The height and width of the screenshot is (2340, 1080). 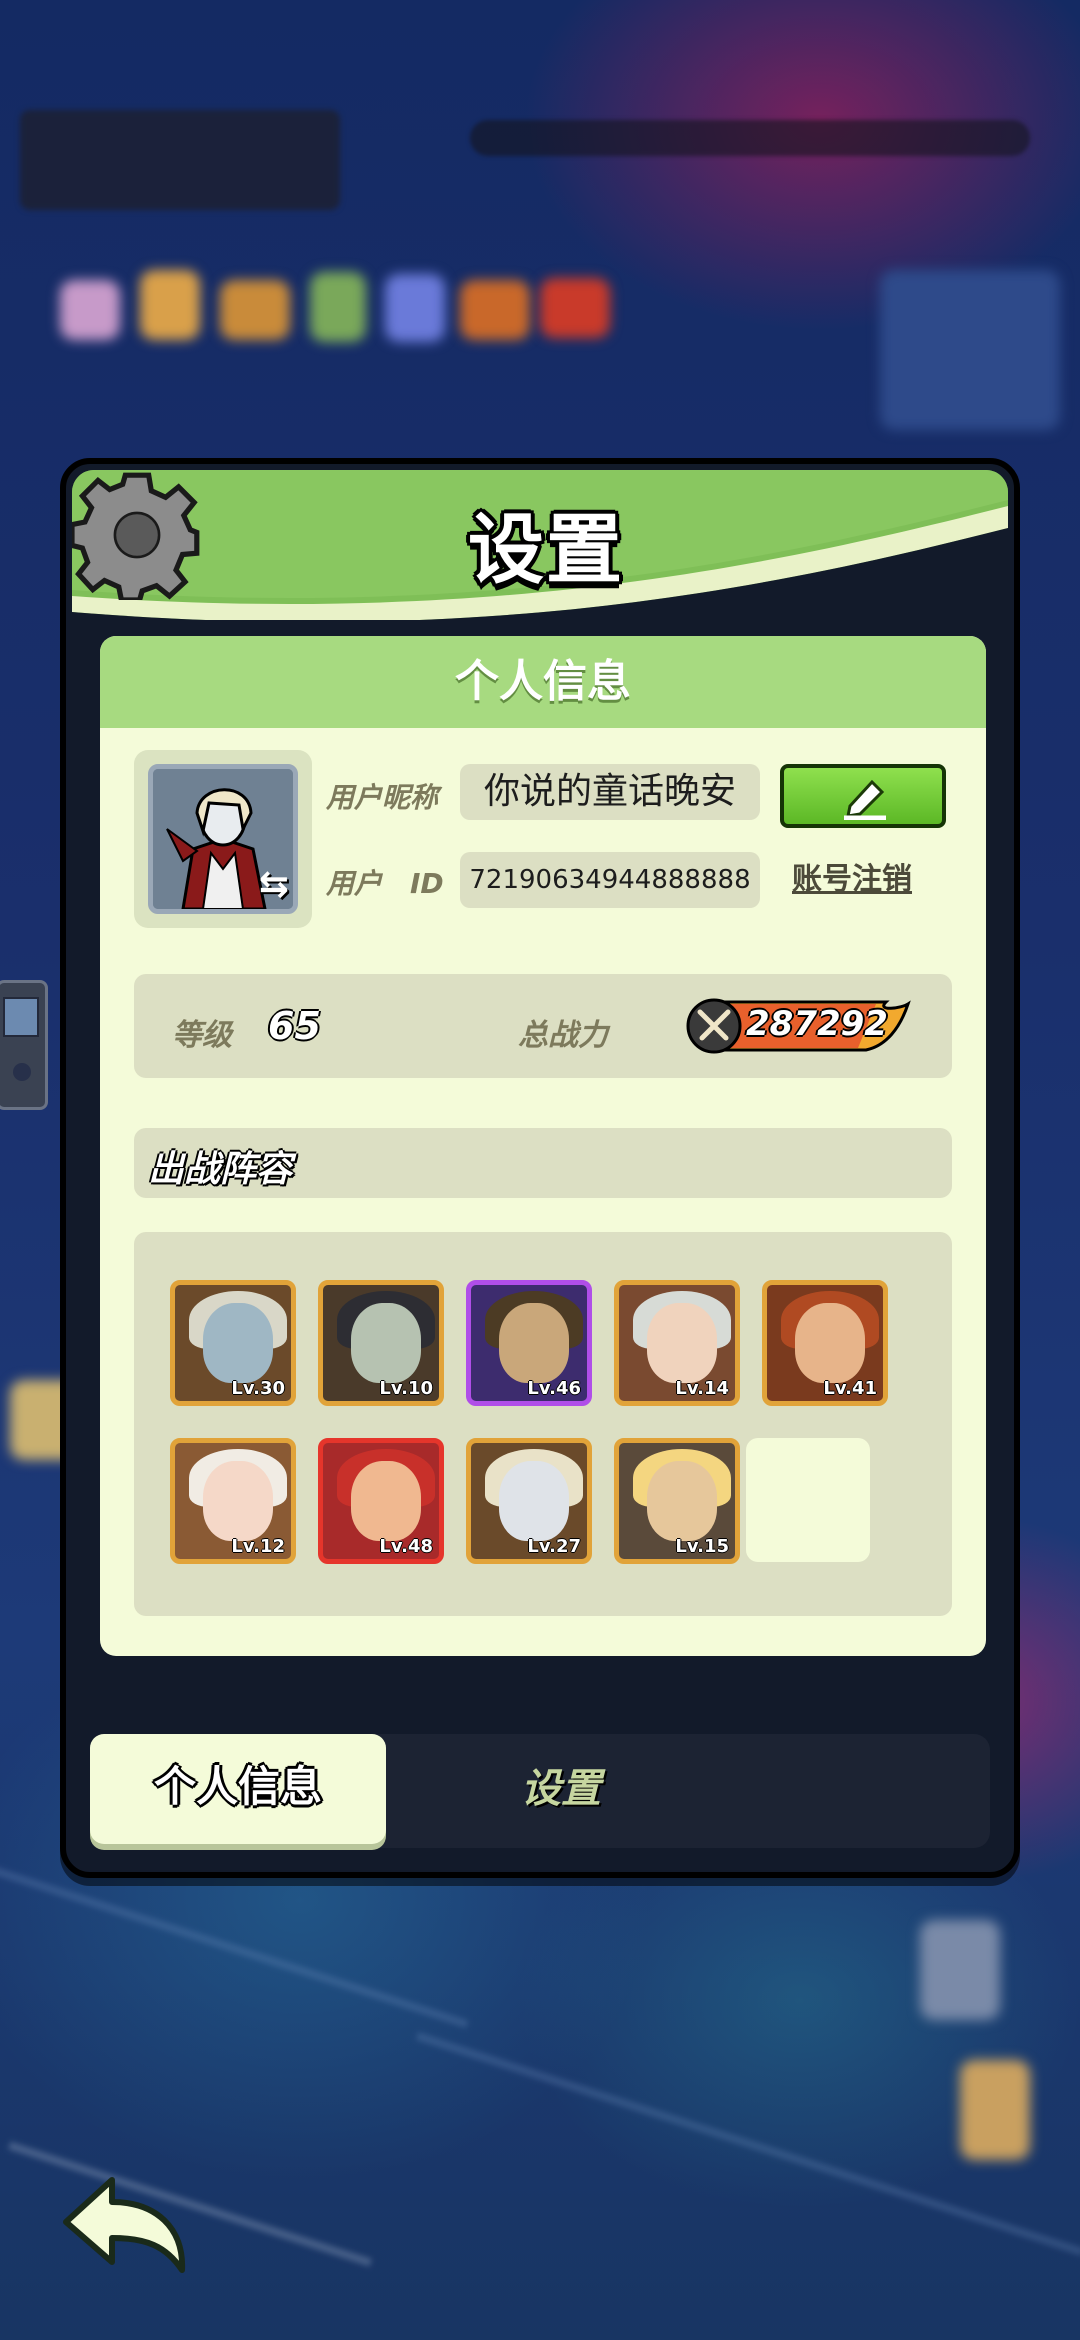 I want to click on blurred-player-bar, so click(x=180, y=160).